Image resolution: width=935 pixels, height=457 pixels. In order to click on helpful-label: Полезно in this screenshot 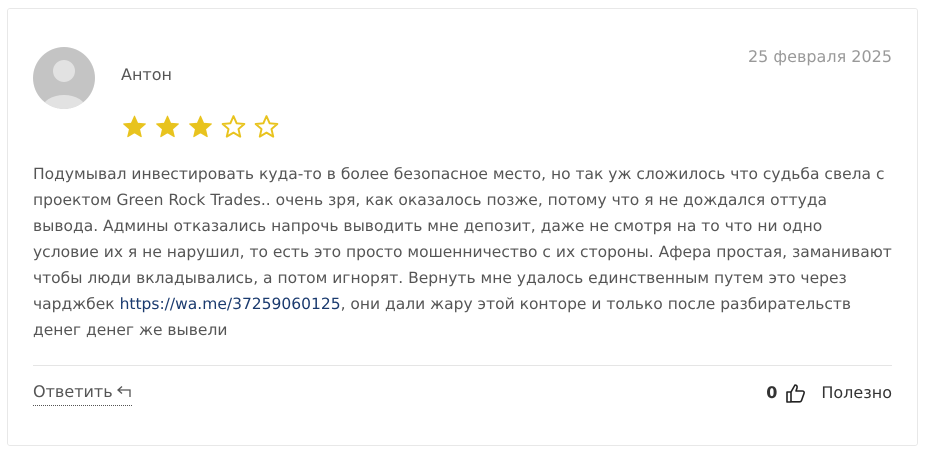, I will do `click(856, 393)`.